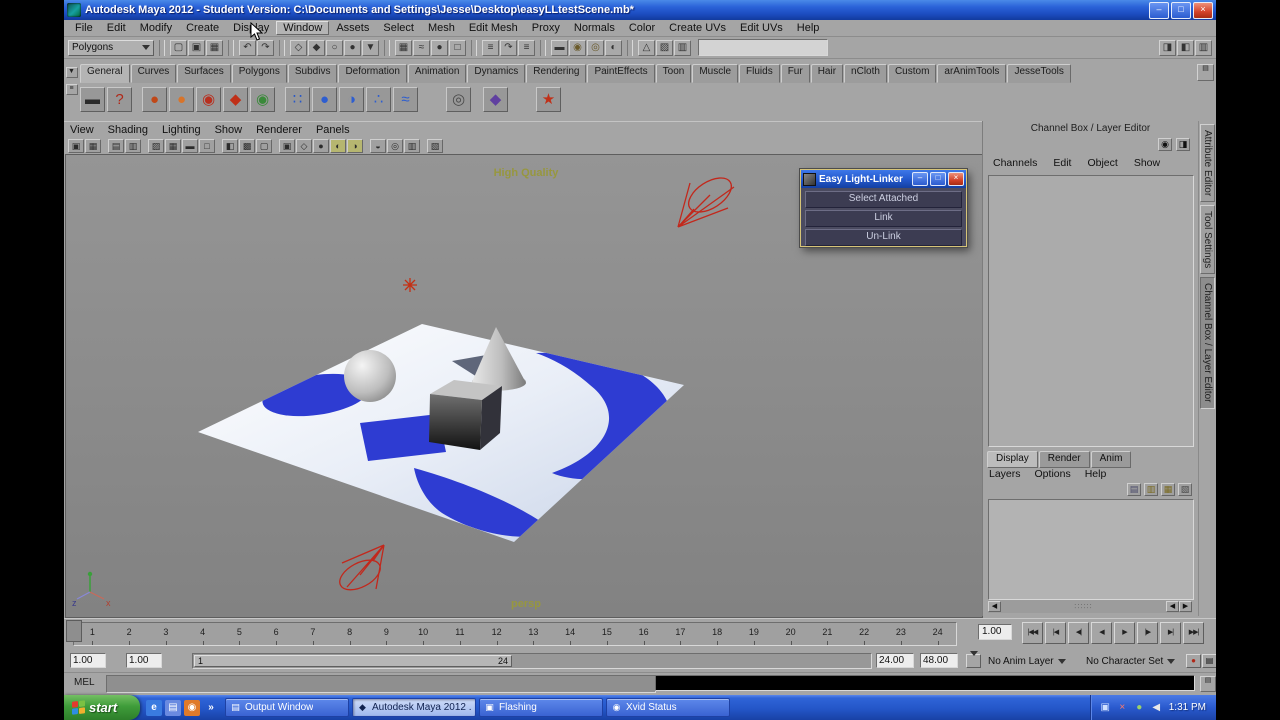 This screenshot has height=720, width=1280. I want to click on shelf-tab-arrow: ▼, so click(71, 72).